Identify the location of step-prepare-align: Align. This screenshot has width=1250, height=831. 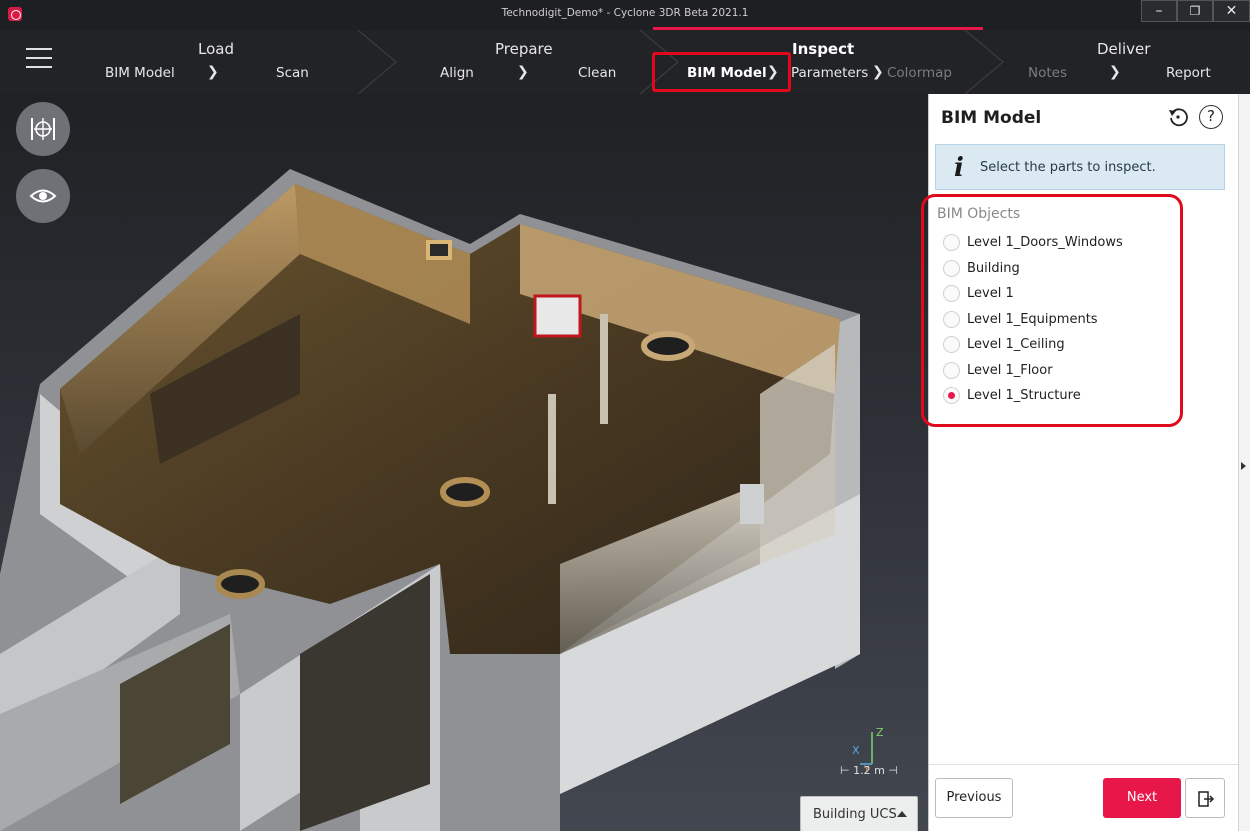
(457, 73).